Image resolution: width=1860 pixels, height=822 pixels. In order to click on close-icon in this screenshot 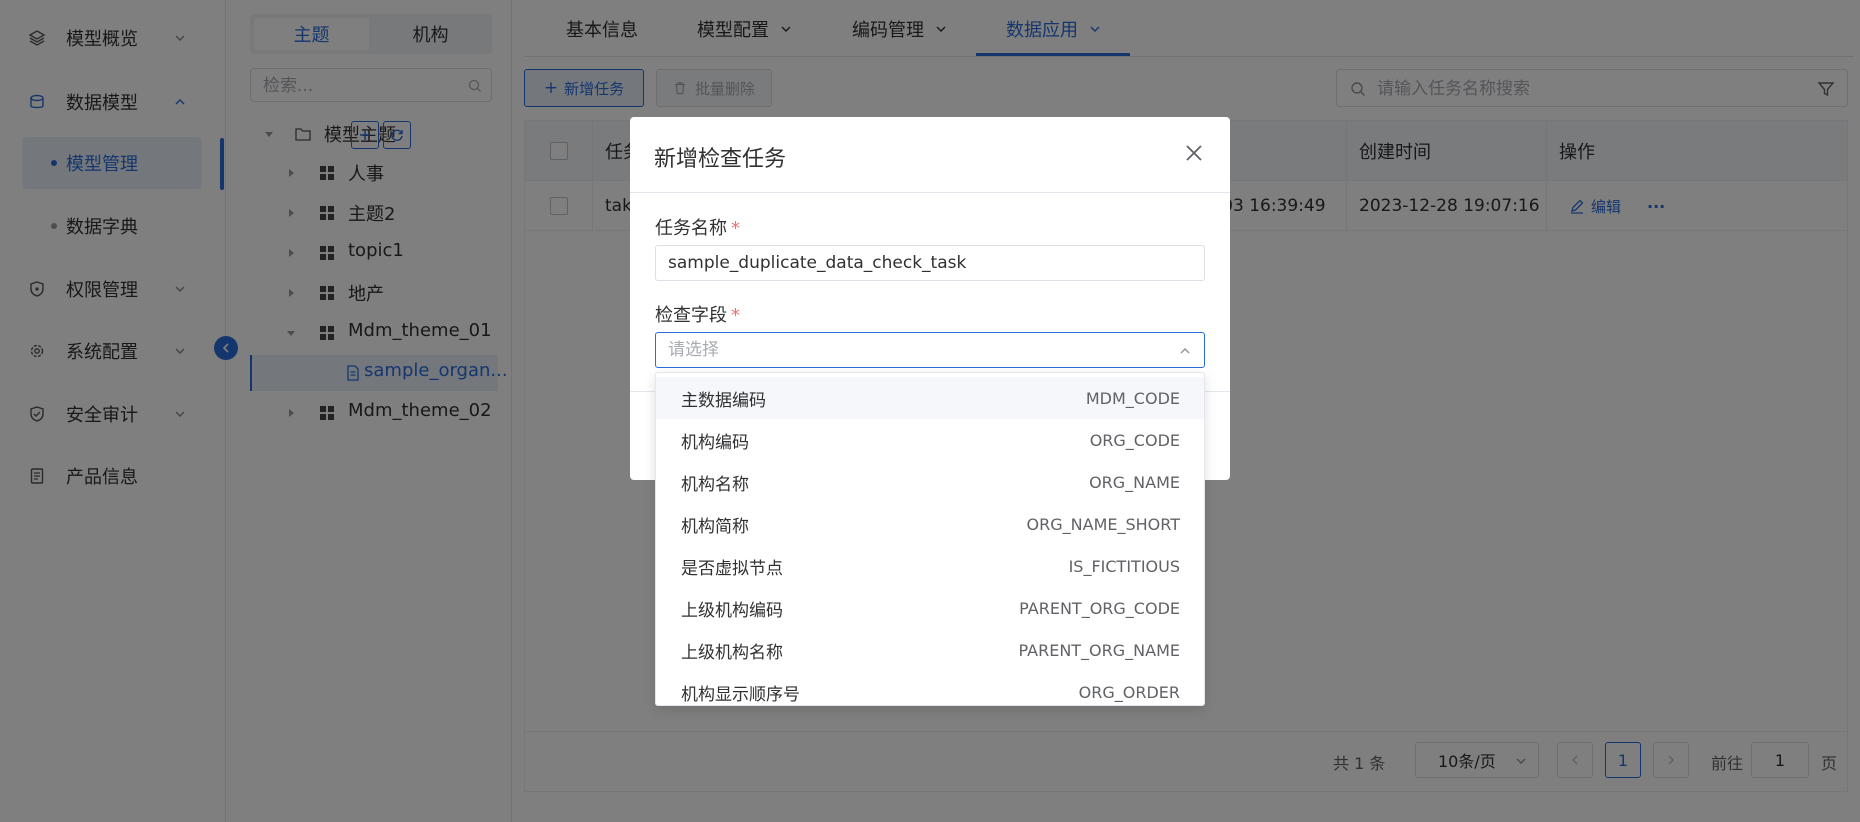, I will do `click(1194, 153)`.